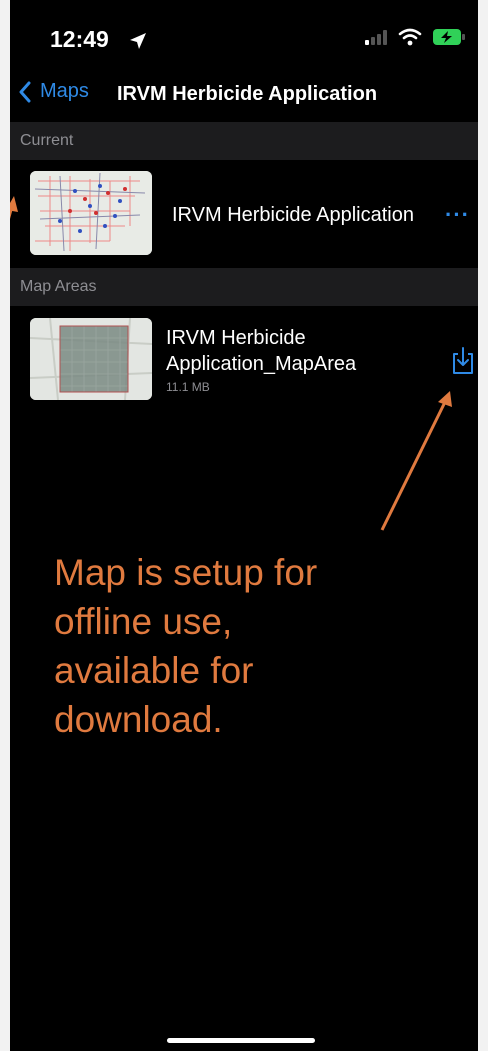  What do you see at coordinates (186, 572) in the screenshot?
I see `annotation-line-1: Map is setup for` at bounding box center [186, 572].